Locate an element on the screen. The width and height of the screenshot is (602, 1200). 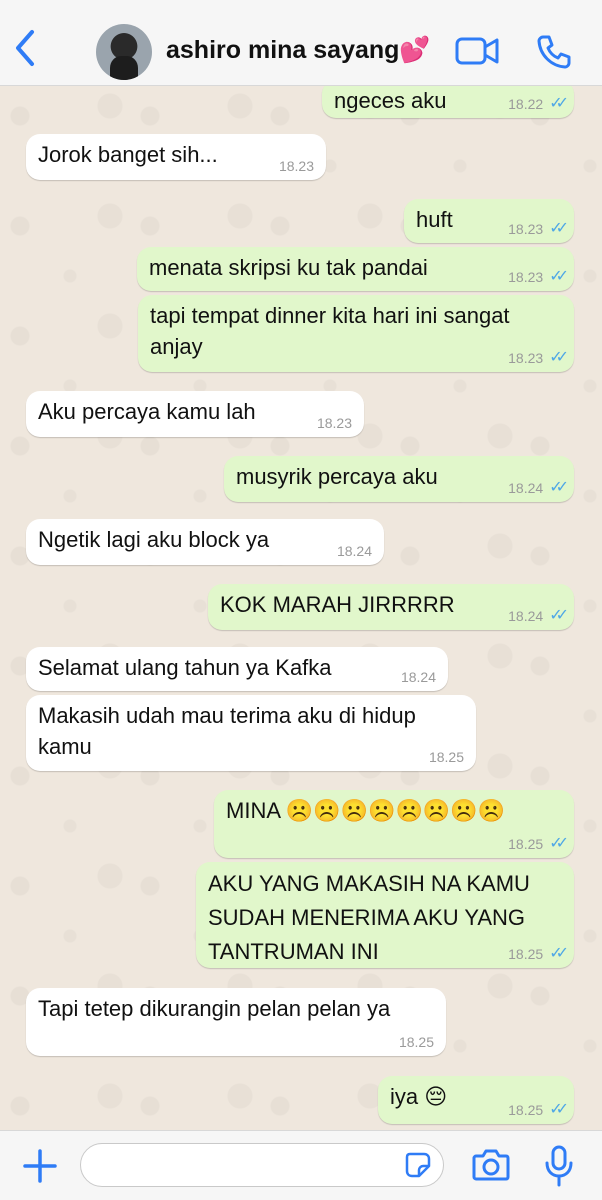
chevron-left-icon is located at coordinates (25, 48).